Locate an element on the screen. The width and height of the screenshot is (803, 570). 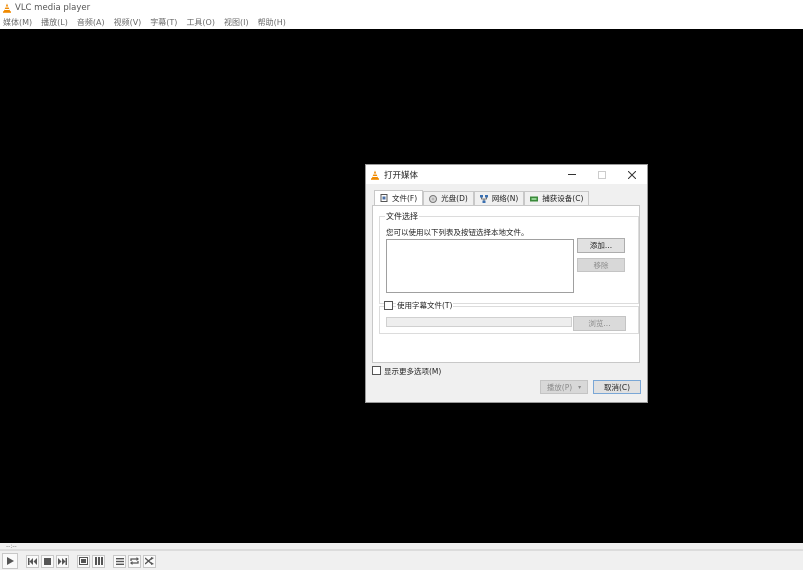
file-icon is located at coordinates (384, 198).